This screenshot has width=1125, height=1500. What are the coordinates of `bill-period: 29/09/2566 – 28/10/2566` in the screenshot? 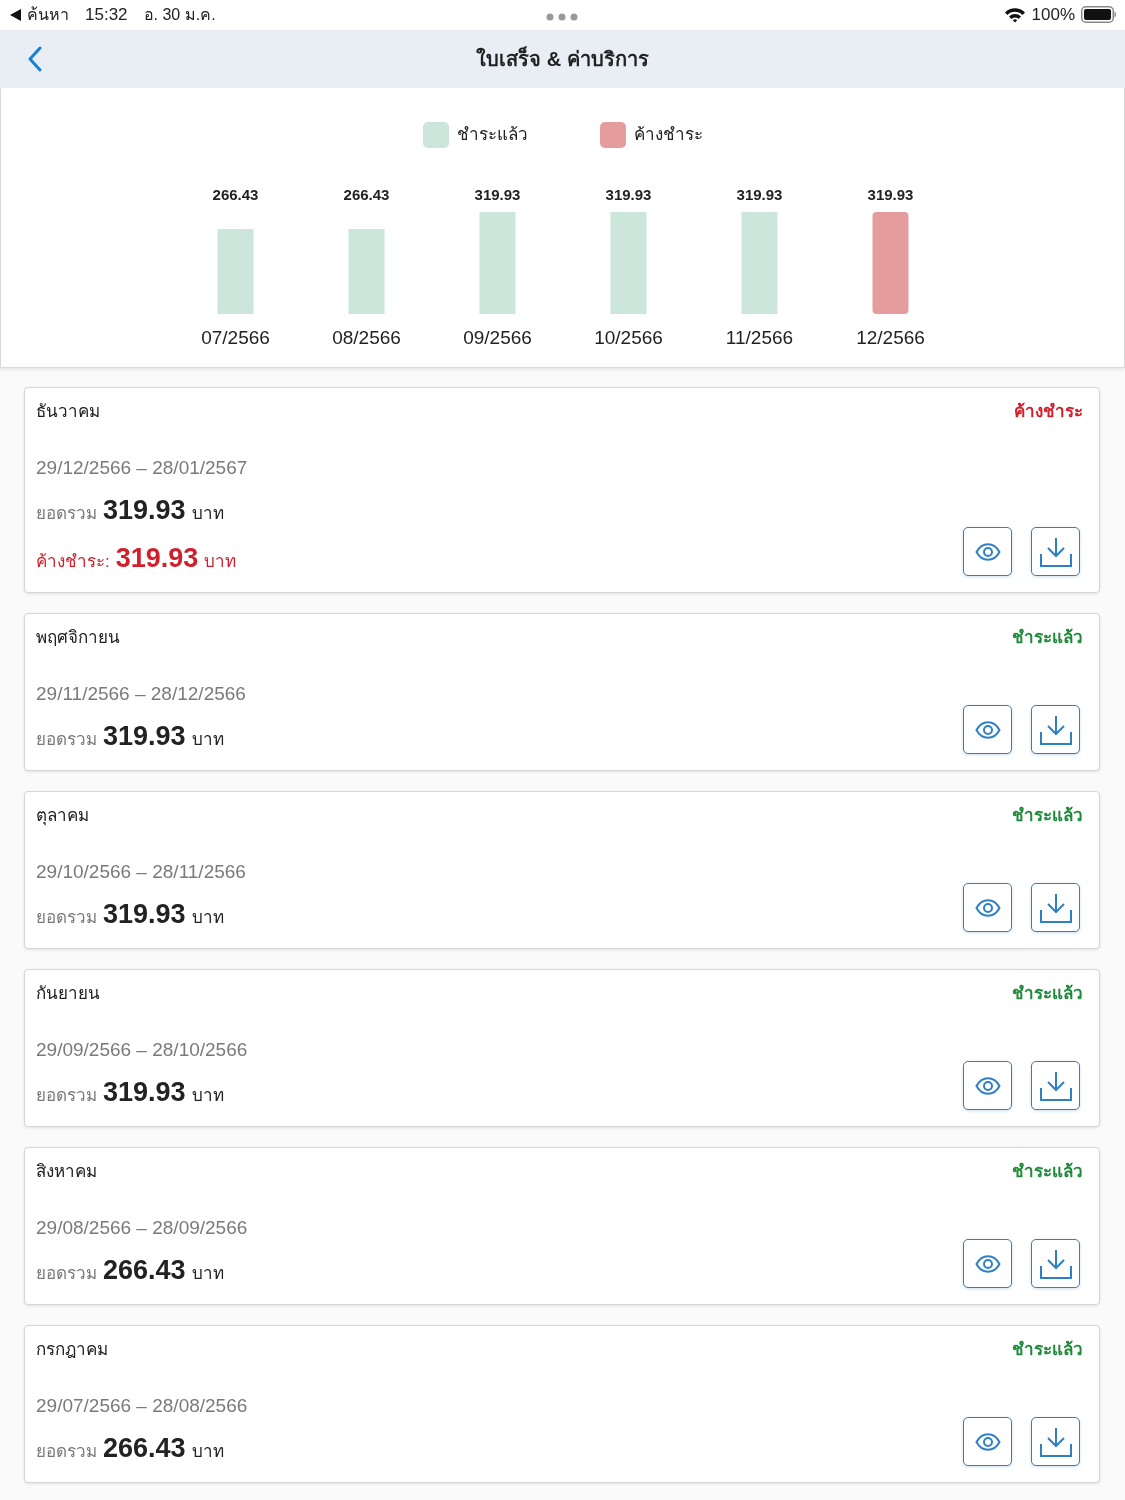 It's located at (142, 1050).